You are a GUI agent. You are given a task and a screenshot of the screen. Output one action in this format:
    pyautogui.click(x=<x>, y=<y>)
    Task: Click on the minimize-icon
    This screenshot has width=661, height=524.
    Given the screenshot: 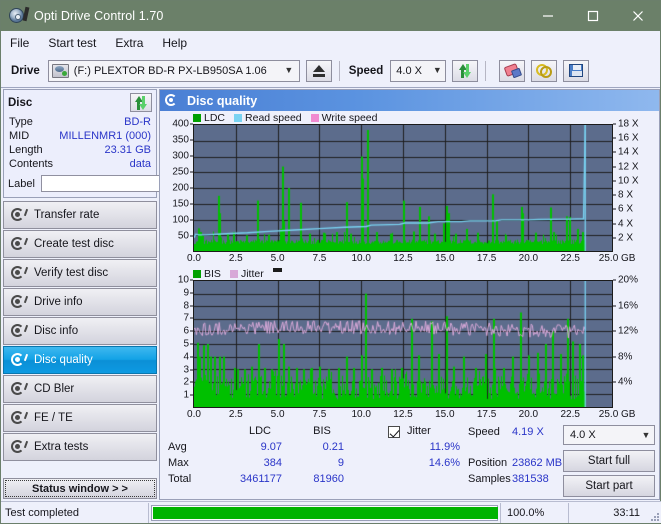 What is the action you would take?
    pyautogui.click(x=547, y=16)
    